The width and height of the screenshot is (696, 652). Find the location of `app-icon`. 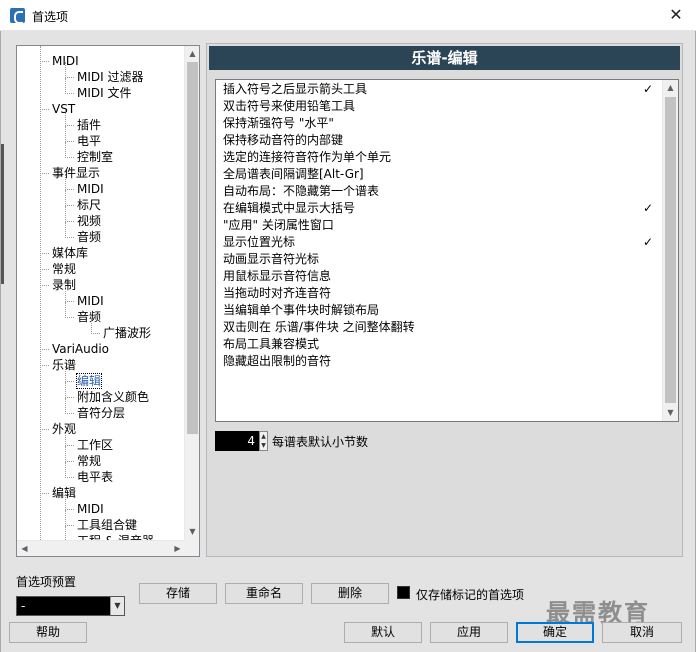

app-icon is located at coordinates (17, 16).